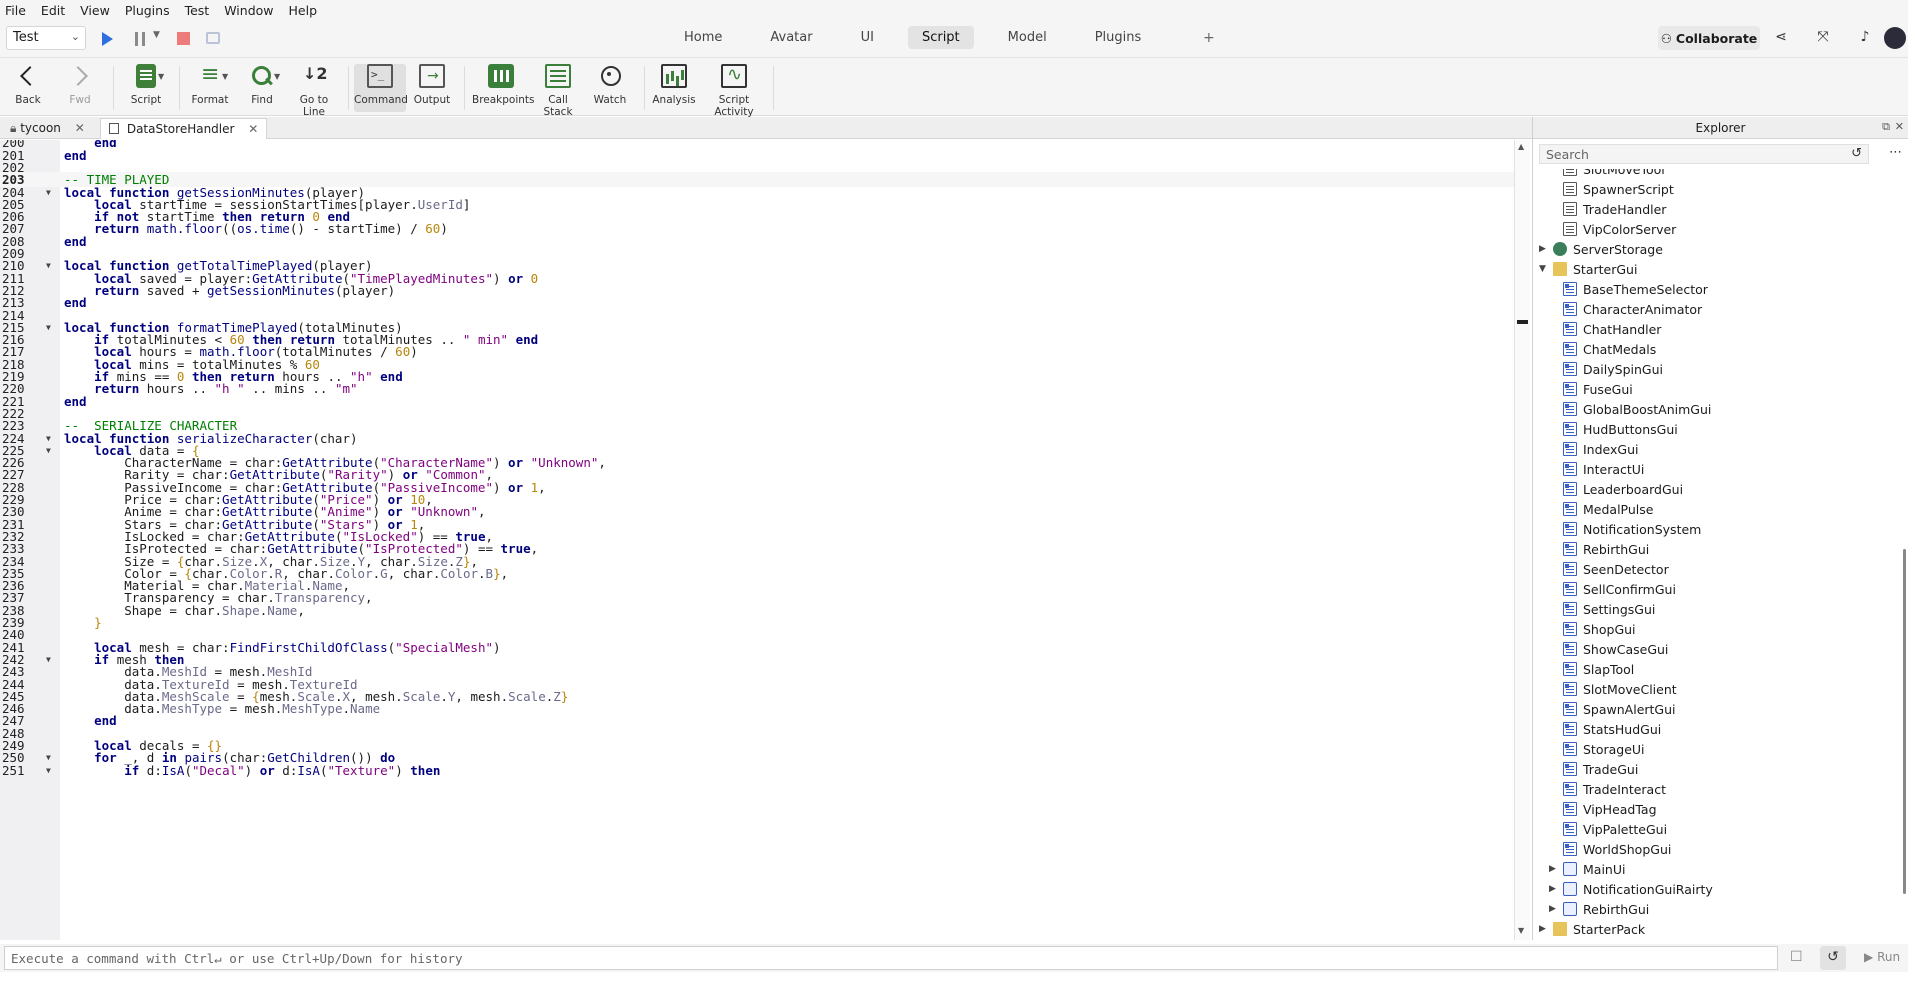 The height and width of the screenshot is (1008, 1908). Describe the element at coordinates (1620, 692) in the screenshot. I see `tree-item: SlotMoveClient` at that location.